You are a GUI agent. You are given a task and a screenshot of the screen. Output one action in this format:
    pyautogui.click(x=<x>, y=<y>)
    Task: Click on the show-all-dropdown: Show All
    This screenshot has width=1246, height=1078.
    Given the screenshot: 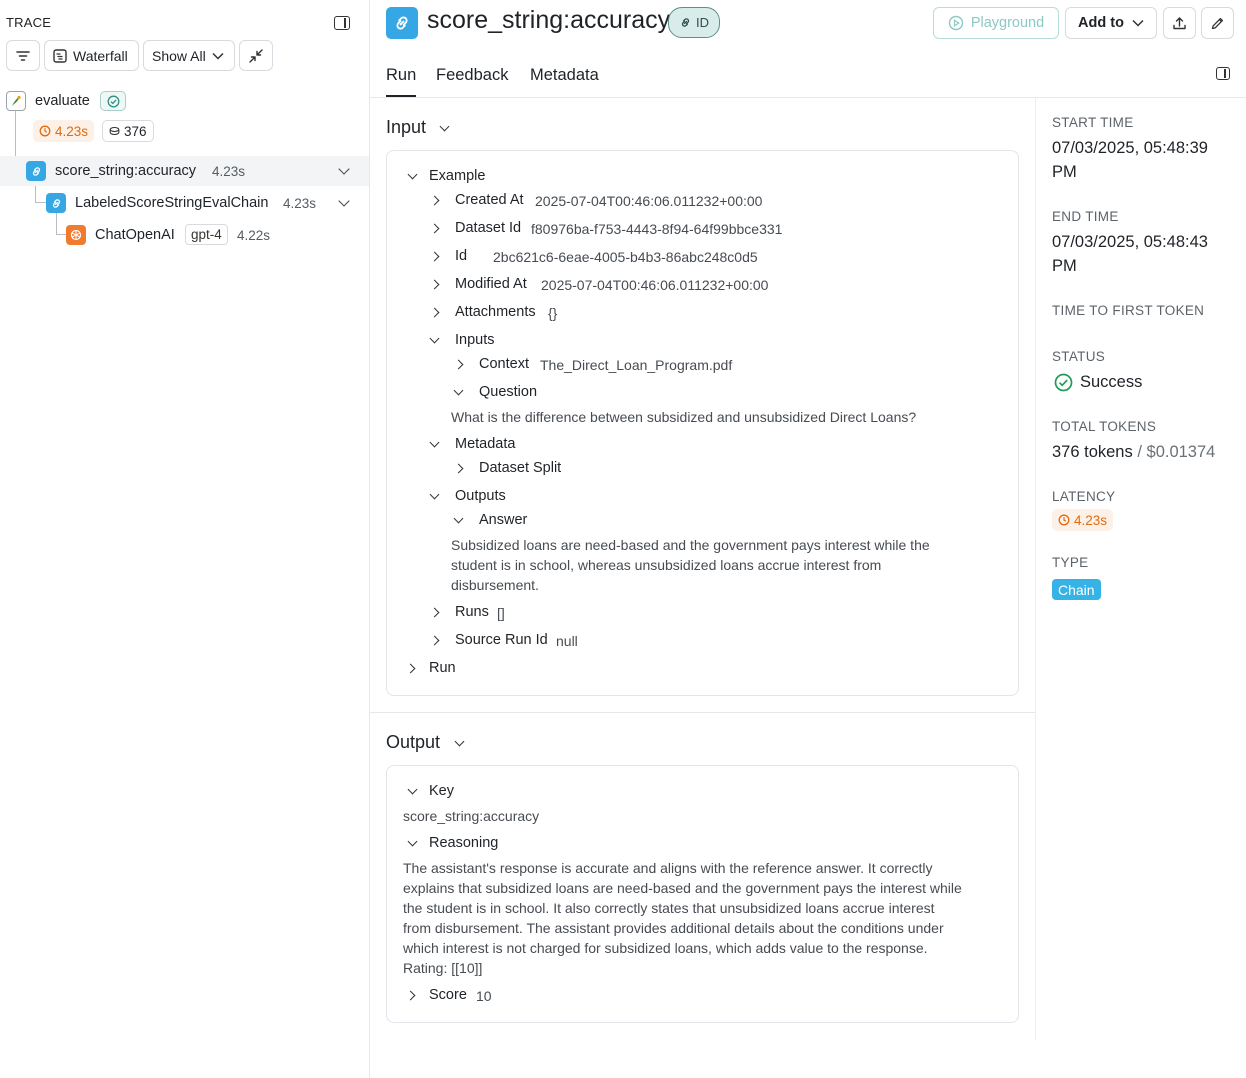 What is the action you would take?
    pyautogui.click(x=189, y=55)
    